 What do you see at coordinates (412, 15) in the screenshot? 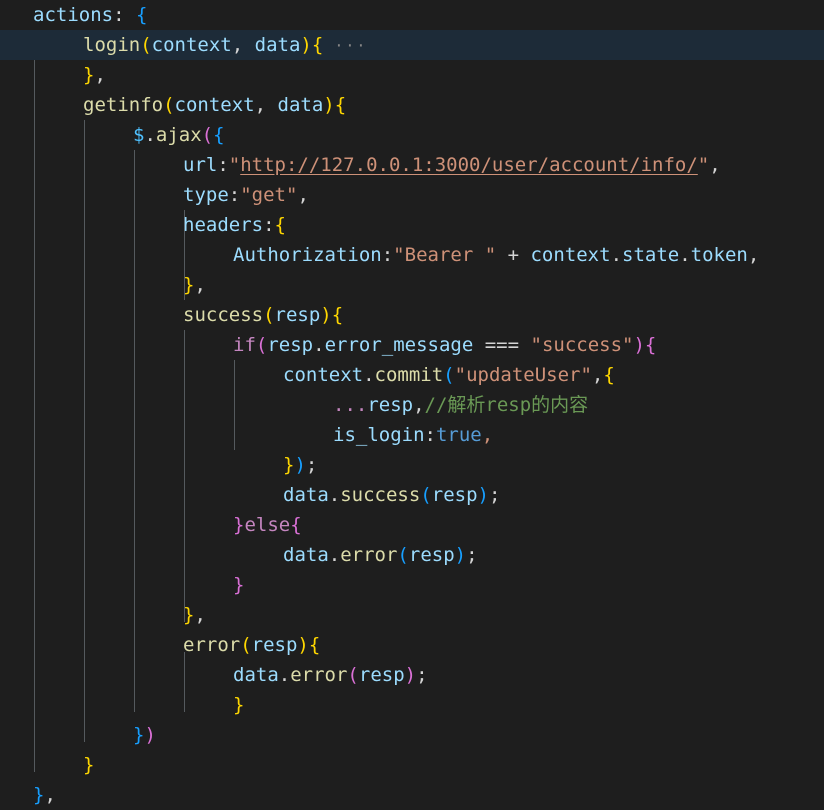
I see `code-line: actions: {` at bounding box center [412, 15].